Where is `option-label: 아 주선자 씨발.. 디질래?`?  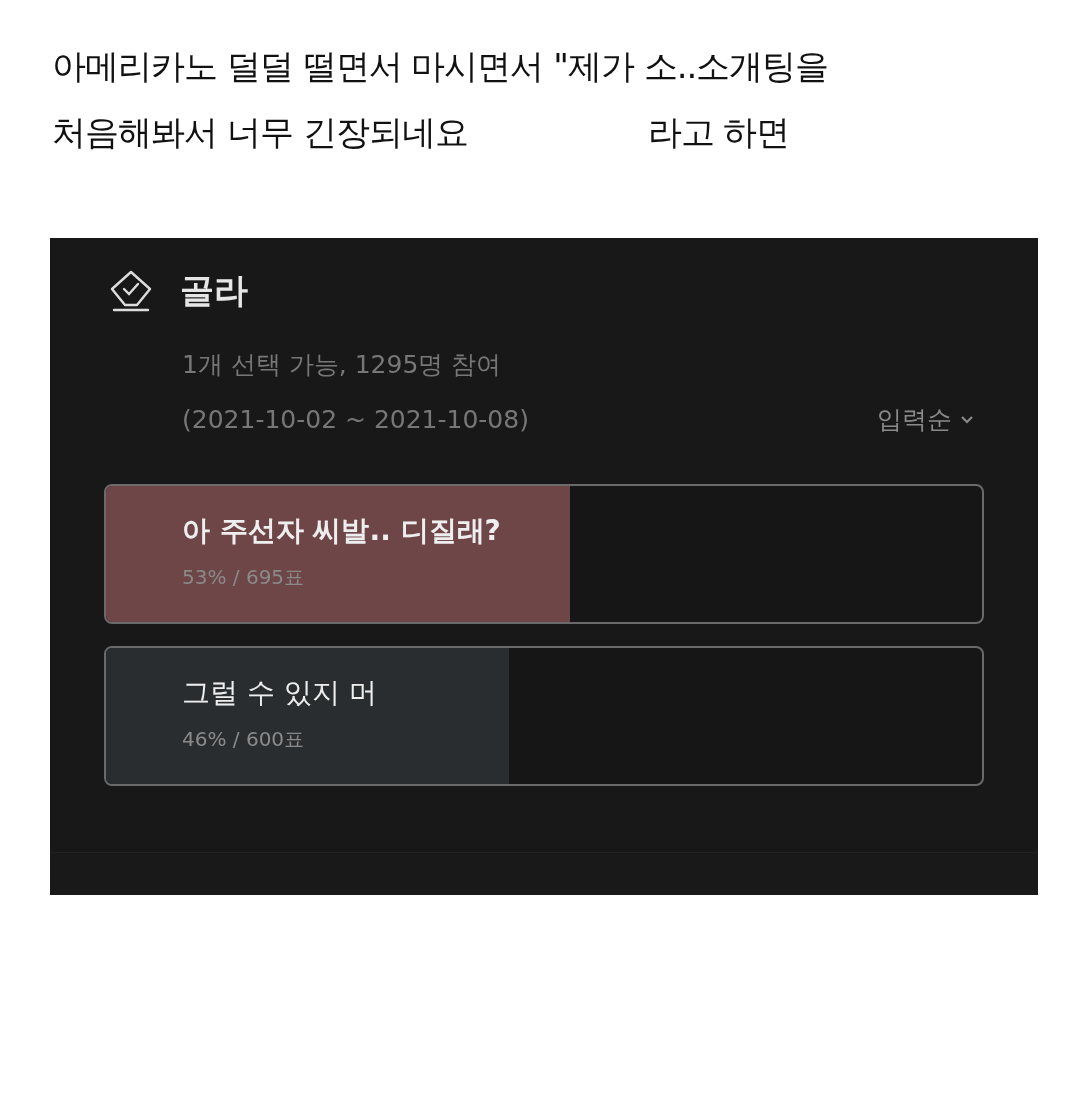
option-label: 아 주선자 씨발.. 디질래? is located at coordinates (342, 531).